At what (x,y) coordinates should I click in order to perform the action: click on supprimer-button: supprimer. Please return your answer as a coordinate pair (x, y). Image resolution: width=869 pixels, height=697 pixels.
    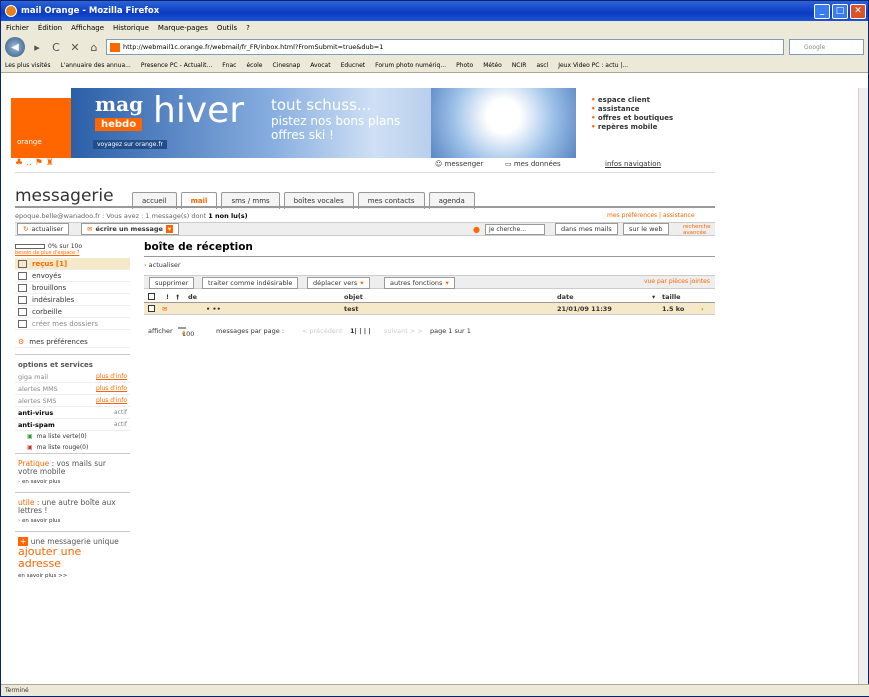
    Looking at the image, I should click on (172, 283).